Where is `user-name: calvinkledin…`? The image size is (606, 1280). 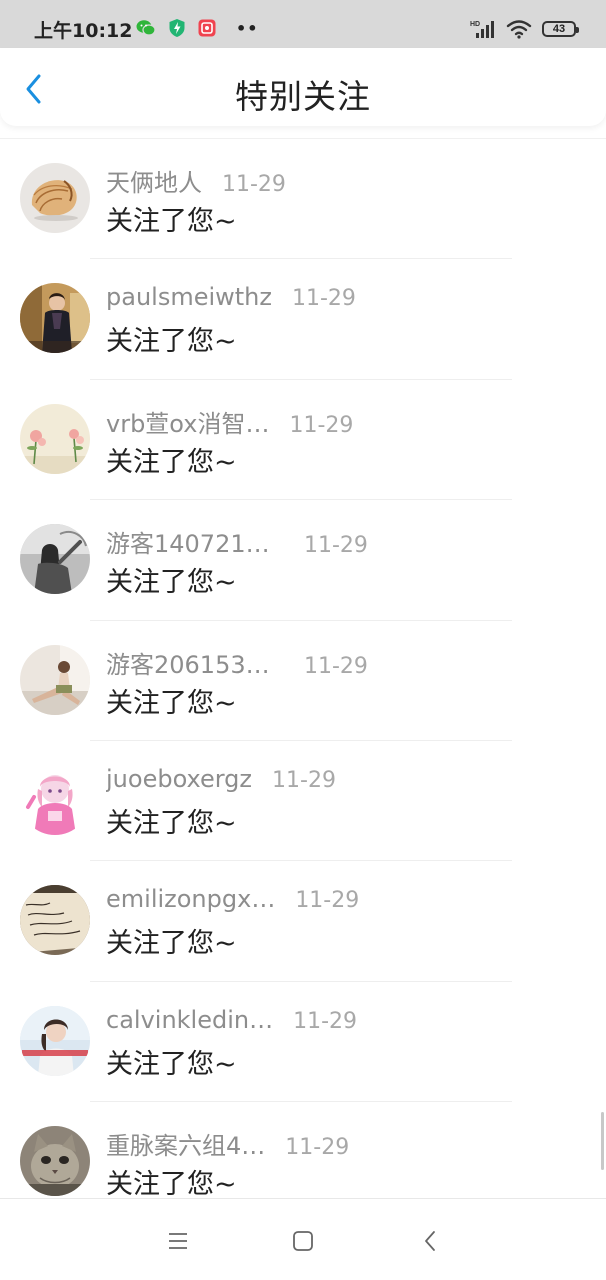 user-name: calvinkledin… is located at coordinates (189, 1020).